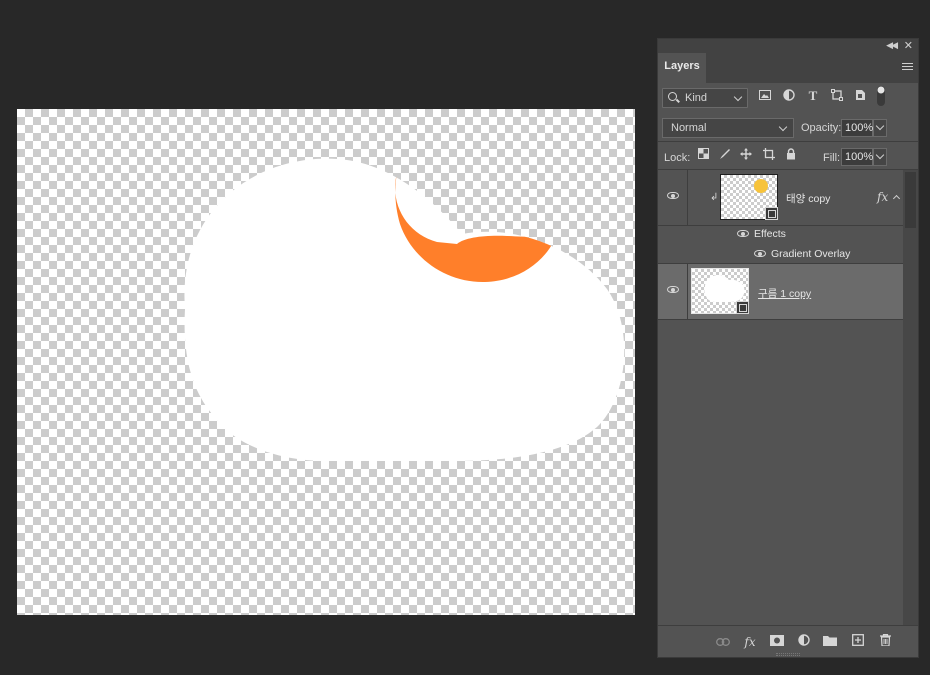 Image resolution: width=930 pixels, height=675 pixels. I want to click on adjustment-filter-icon, so click(789, 96).